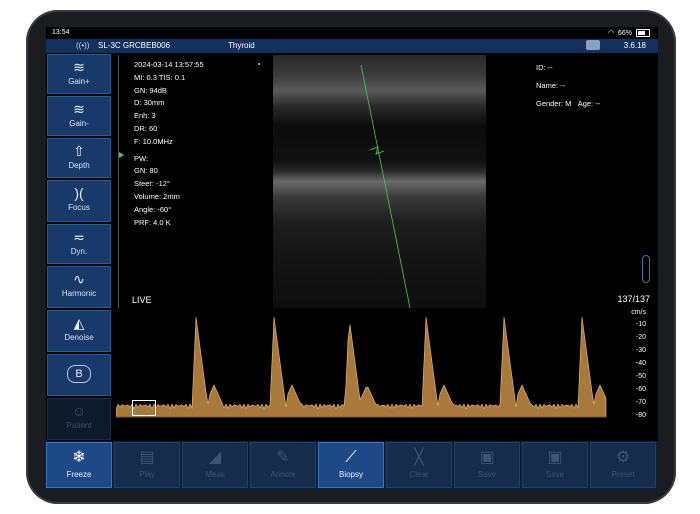 This screenshot has width=700, height=514. Describe the element at coordinates (169, 64) in the screenshot. I see `datetime: 2024-03-14 13:57:55` at that location.